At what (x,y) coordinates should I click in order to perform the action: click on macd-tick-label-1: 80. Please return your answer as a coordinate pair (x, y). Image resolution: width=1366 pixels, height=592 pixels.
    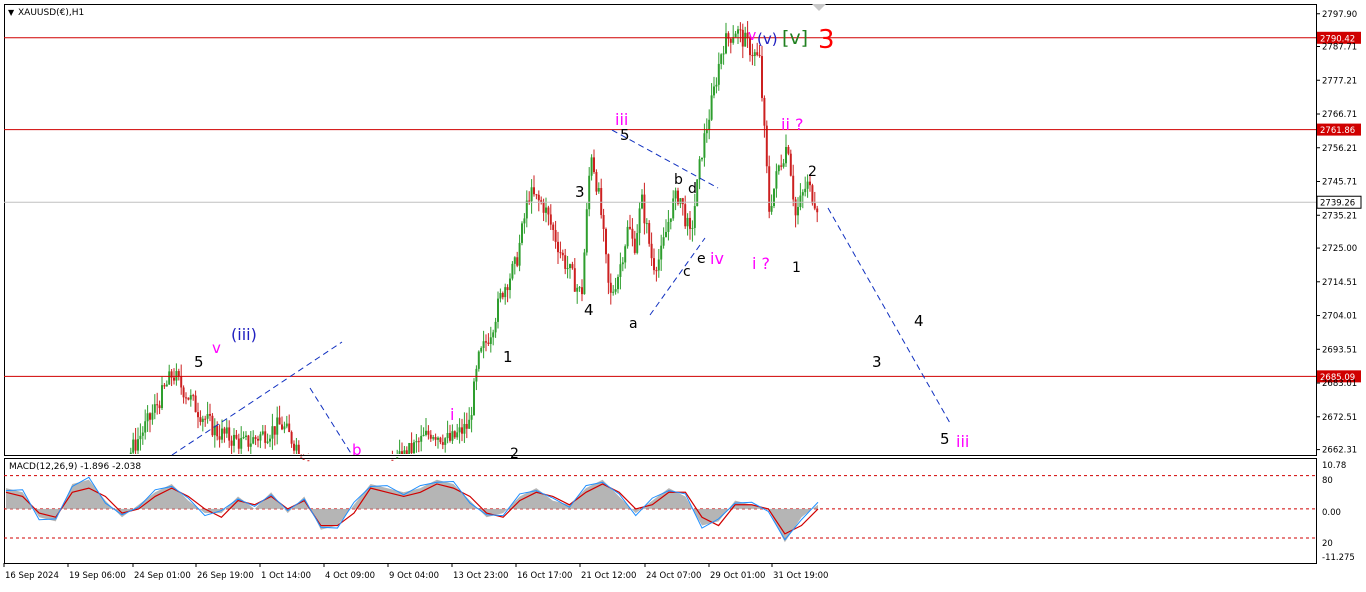
    Looking at the image, I should click on (1327, 481).